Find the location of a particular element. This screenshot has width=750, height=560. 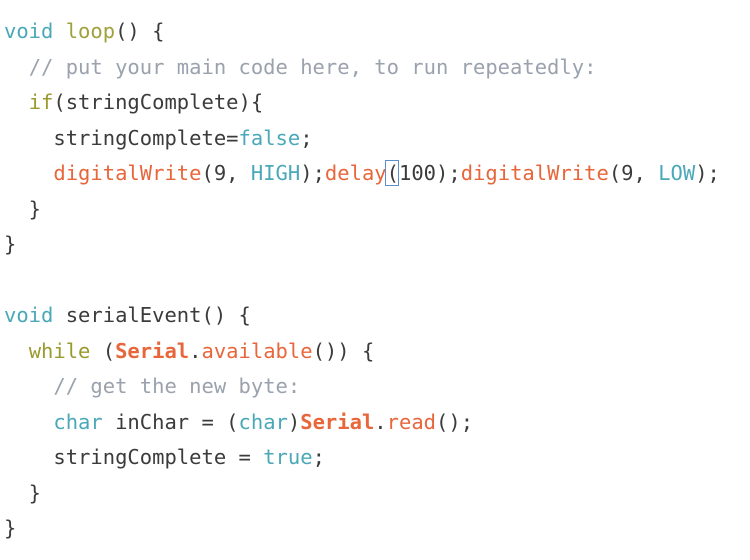

code-line: char inChar = (char)Serial.read(); is located at coordinates (377, 423).